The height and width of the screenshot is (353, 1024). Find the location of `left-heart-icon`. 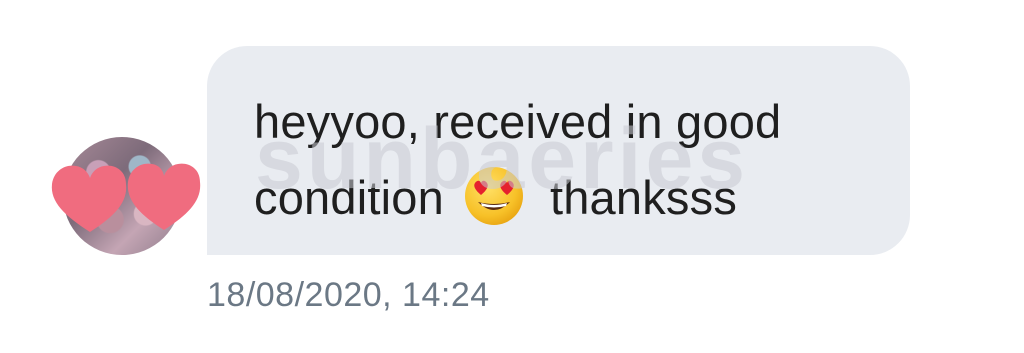

left-heart-icon is located at coordinates (89, 198).